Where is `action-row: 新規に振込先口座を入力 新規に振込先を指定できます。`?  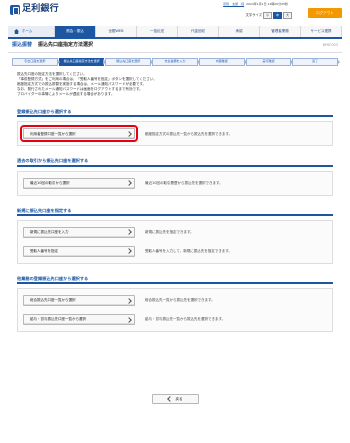 action-row: 新規に振込先口座を入力 新規に振込先を指定できます。 is located at coordinates (175, 232).